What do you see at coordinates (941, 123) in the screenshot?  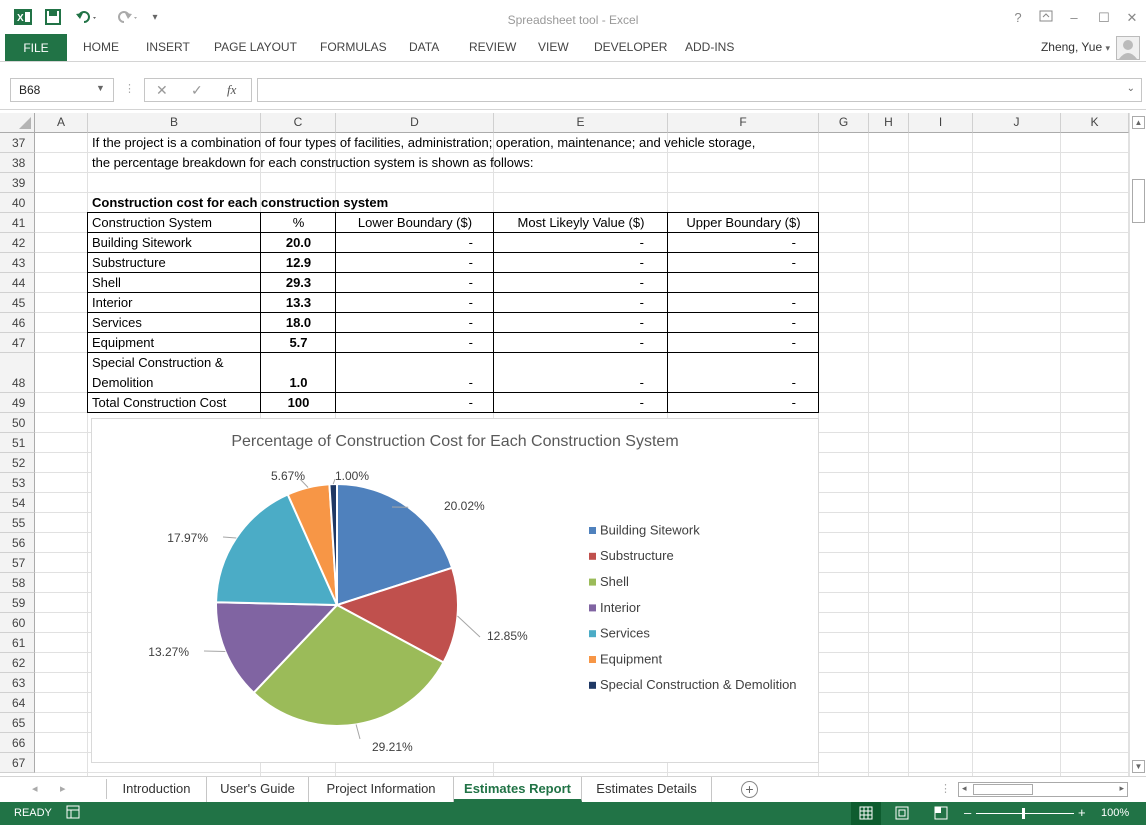 I see `column-header: I` at bounding box center [941, 123].